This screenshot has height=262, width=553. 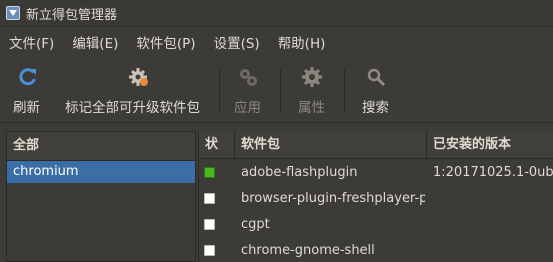 What do you see at coordinates (331, 145) in the screenshot?
I see `column-package: 软件包` at bounding box center [331, 145].